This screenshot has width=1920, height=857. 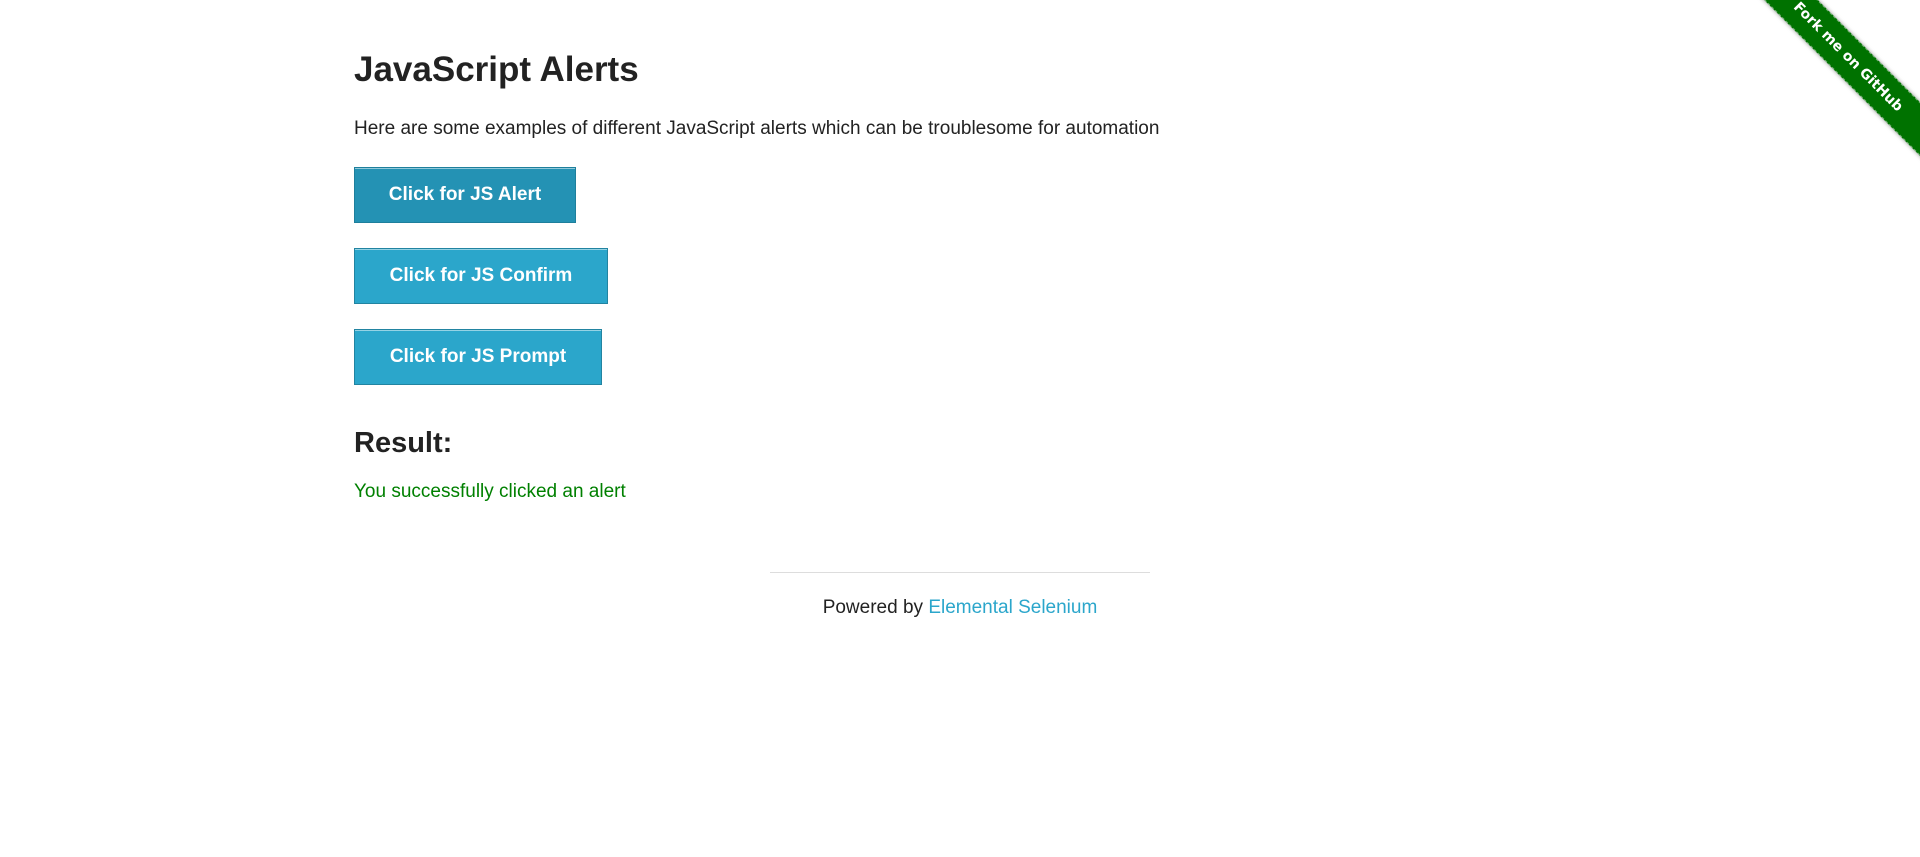 I want to click on prompt-button-item: Click for JS Prompt, so click(x=960, y=357).